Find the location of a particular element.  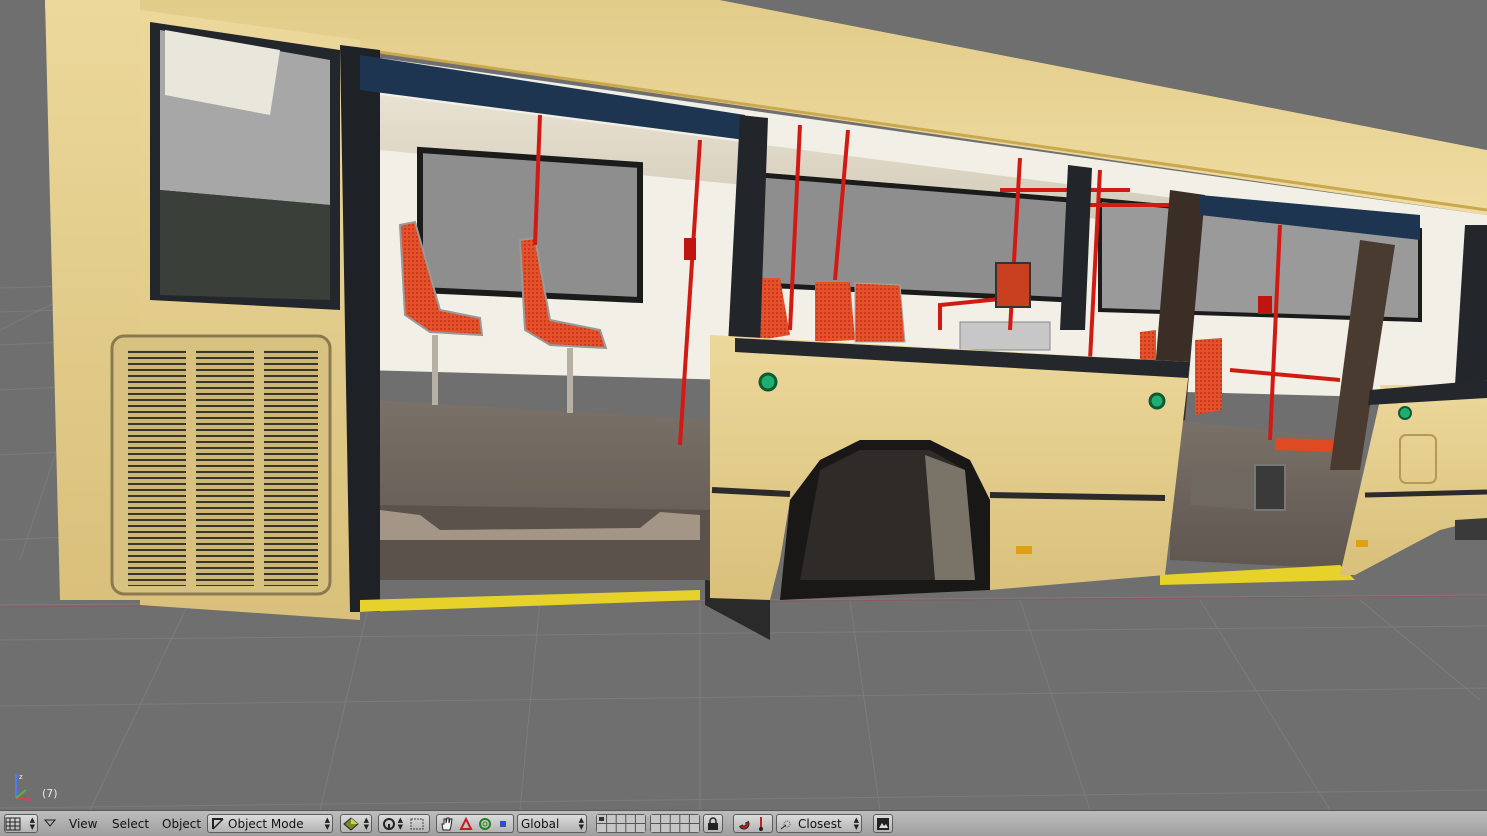

opengl-render-button is located at coordinates (883, 823).